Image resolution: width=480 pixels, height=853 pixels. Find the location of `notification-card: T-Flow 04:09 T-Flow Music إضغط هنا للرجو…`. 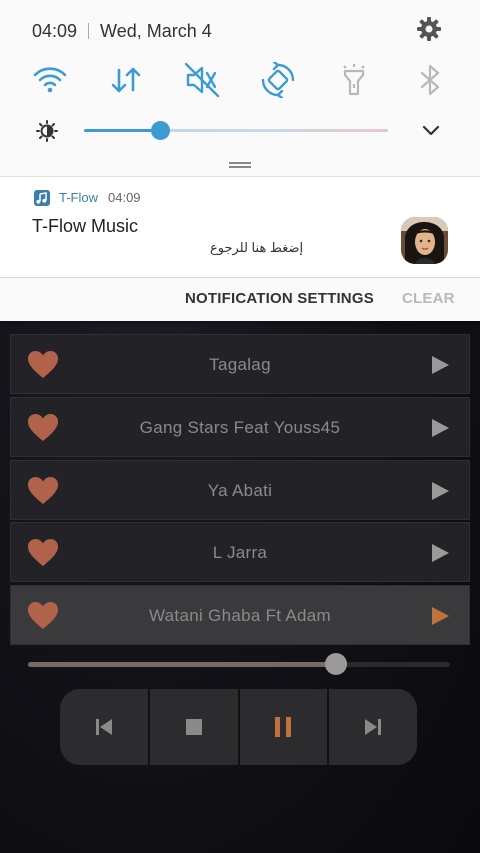

notification-card: T-Flow 04:09 T-Flow Music إضغط هنا للرجو… is located at coordinates (240, 227).